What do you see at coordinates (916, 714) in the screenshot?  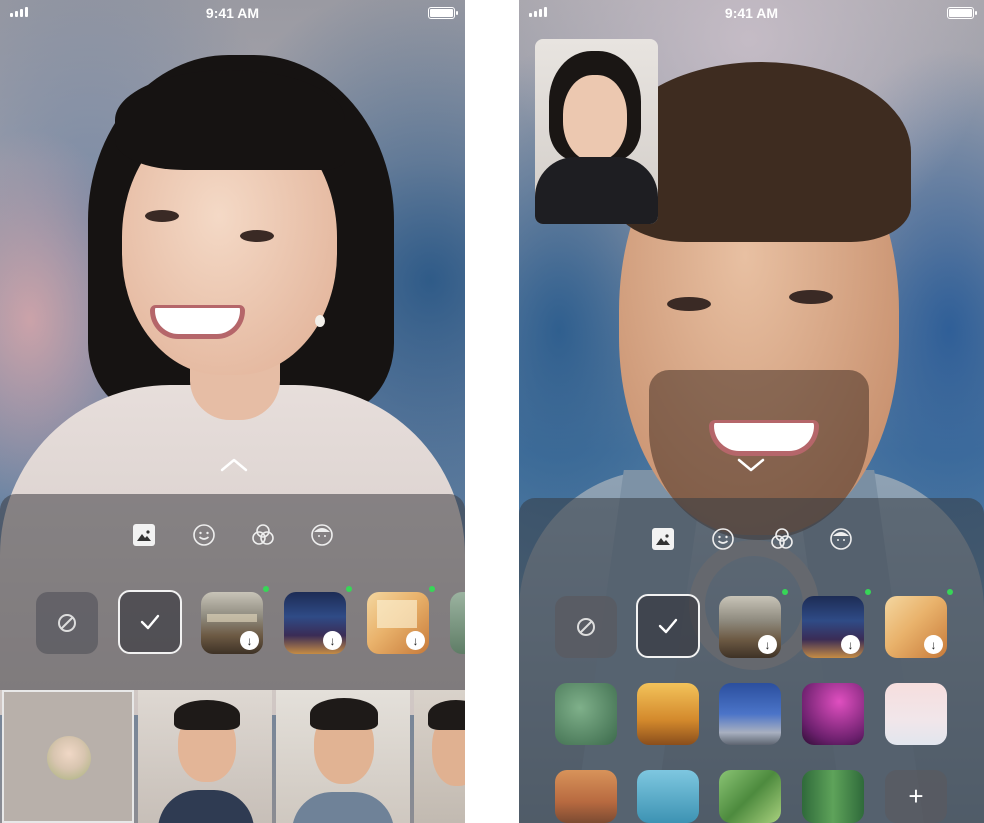 I see `background-snow-scene` at bounding box center [916, 714].